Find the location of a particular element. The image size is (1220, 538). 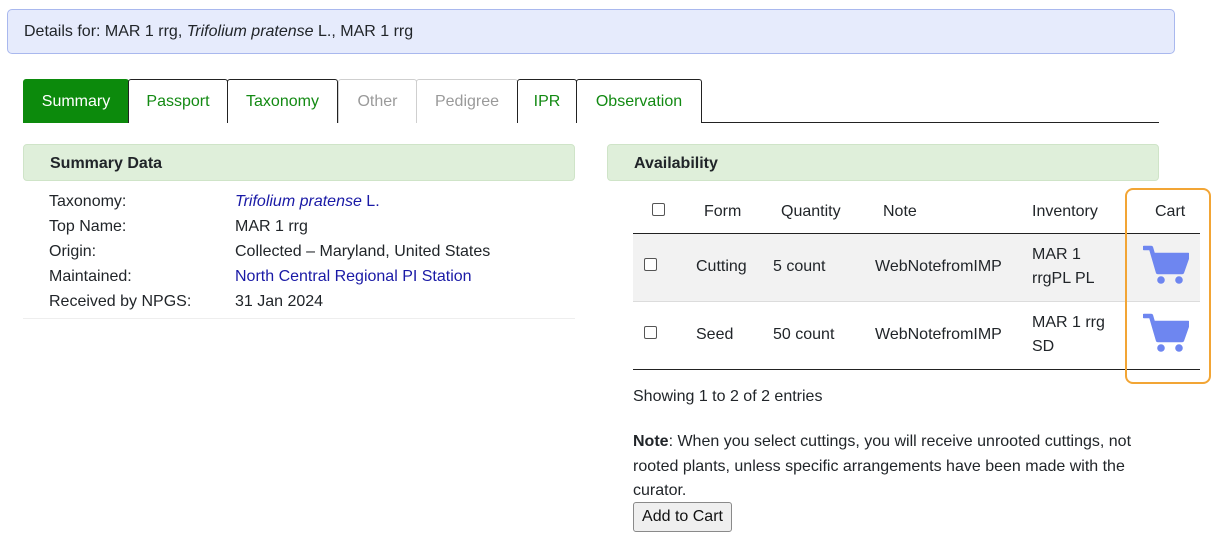

tab-observation: Observation is located at coordinates (639, 101).